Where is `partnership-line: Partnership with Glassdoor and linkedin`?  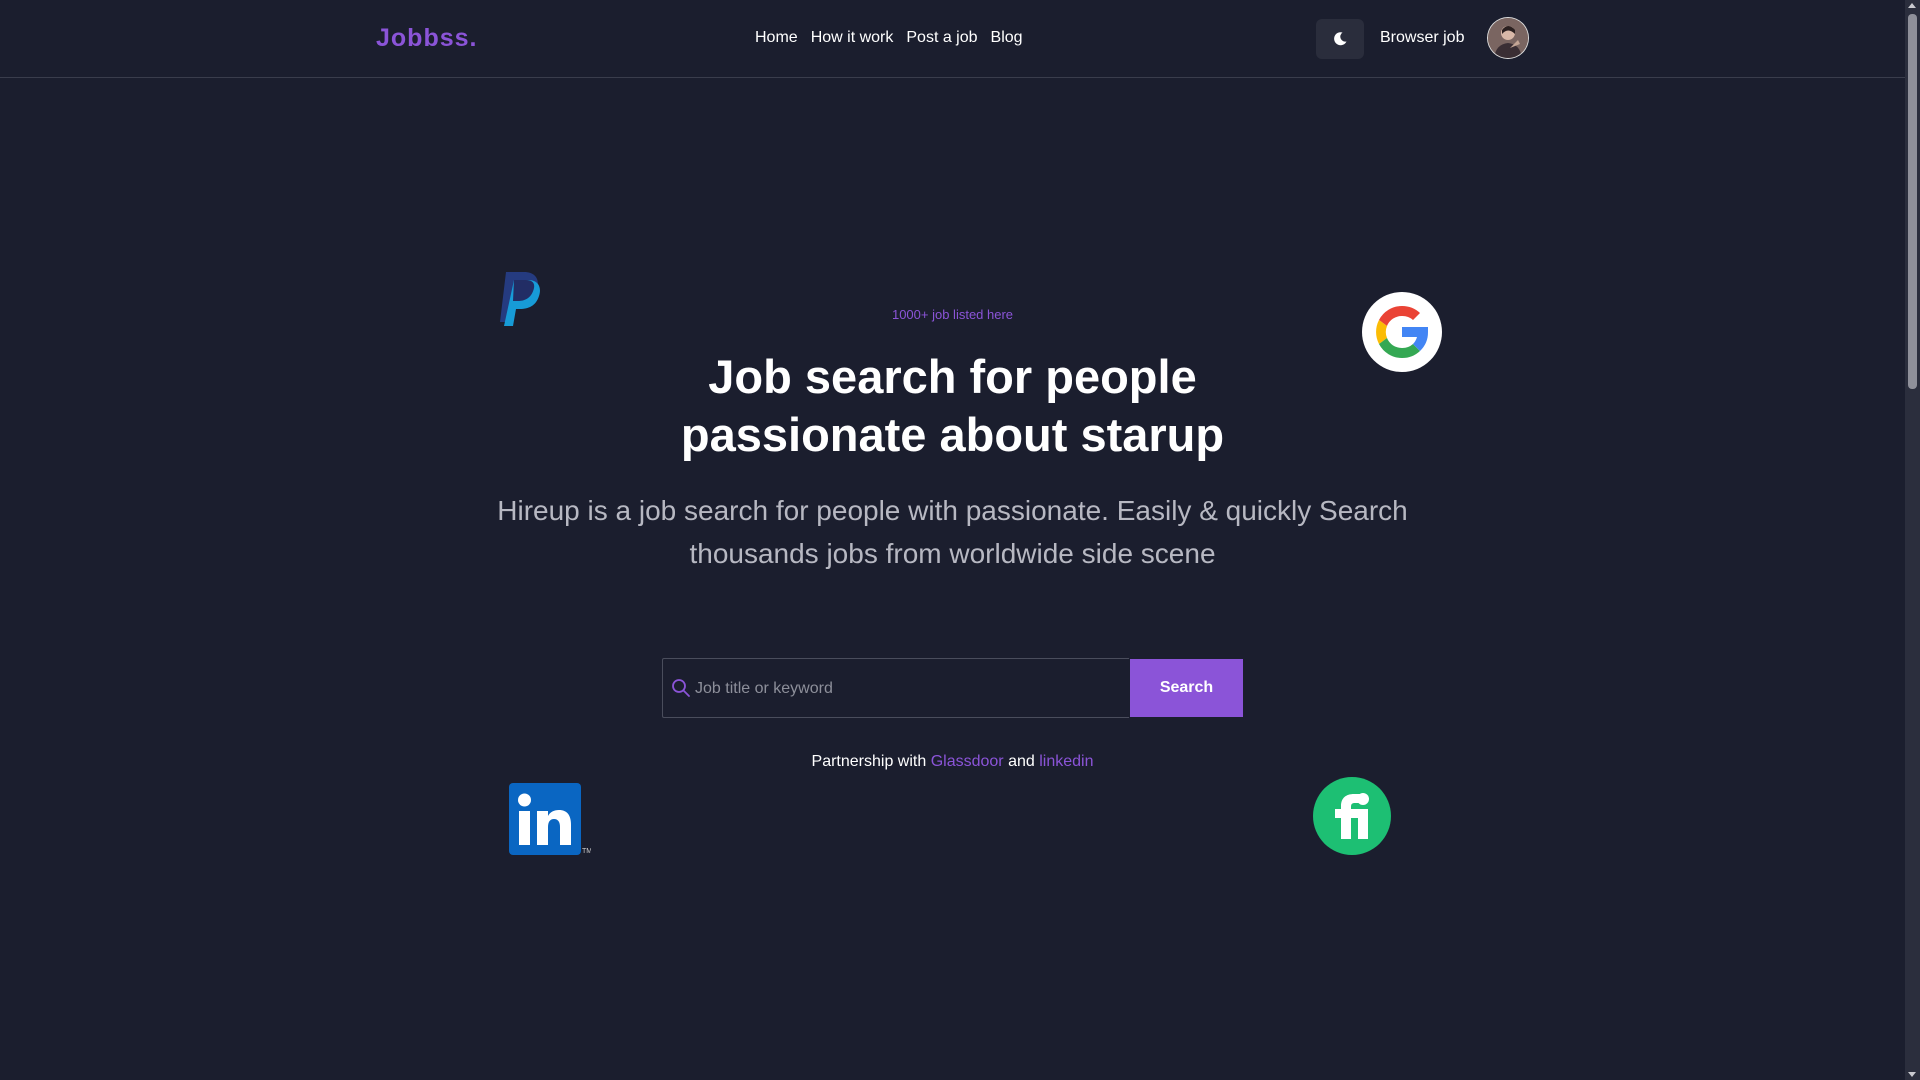
partnership-line: Partnership with Glassdoor and linkedin is located at coordinates (952, 762).